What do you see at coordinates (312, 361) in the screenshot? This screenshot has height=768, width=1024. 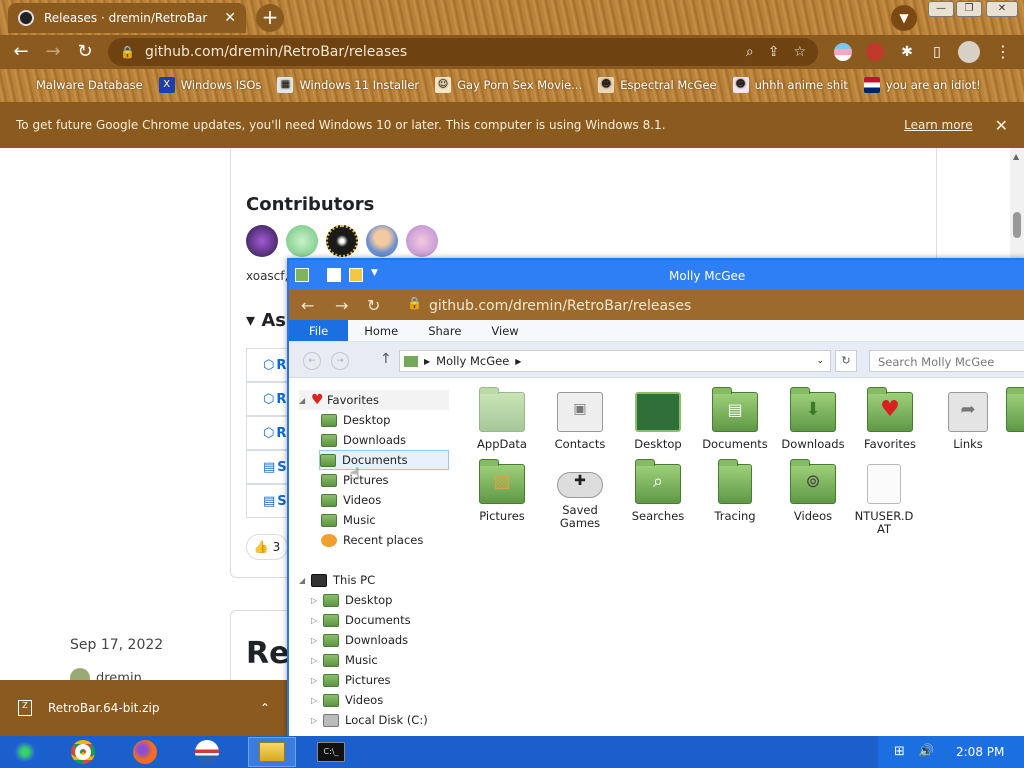 I see `explorer-back-icon: ←` at bounding box center [312, 361].